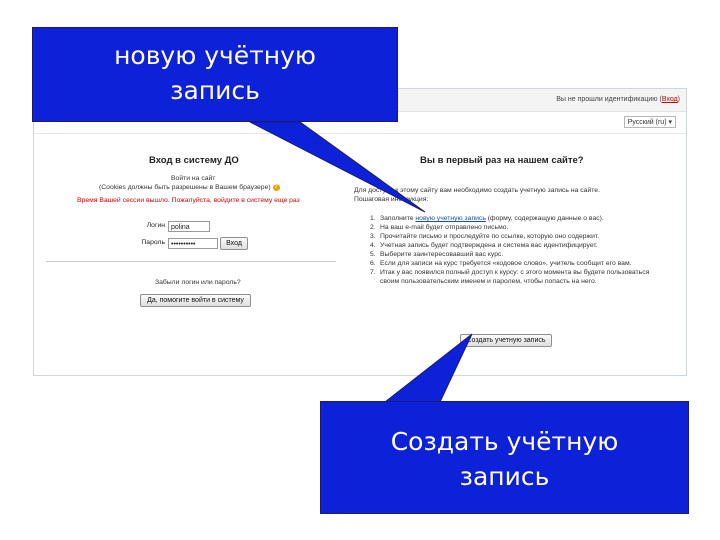 The image size is (720, 540). What do you see at coordinates (504, 441) in the screenshot?
I see `bottom-callout-line1: Создать учётную` at bounding box center [504, 441].